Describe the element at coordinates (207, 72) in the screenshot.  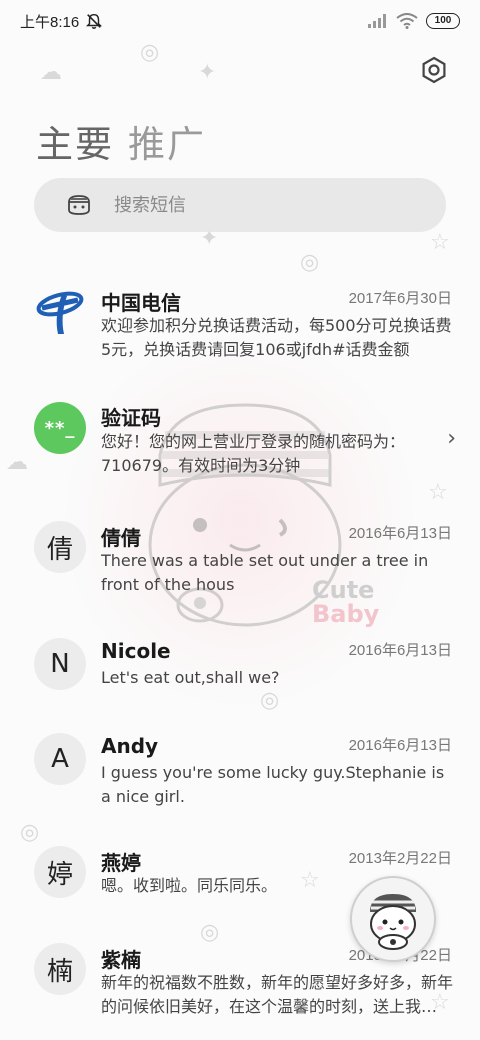
I see `sparkle-doodle: ✦` at that location.